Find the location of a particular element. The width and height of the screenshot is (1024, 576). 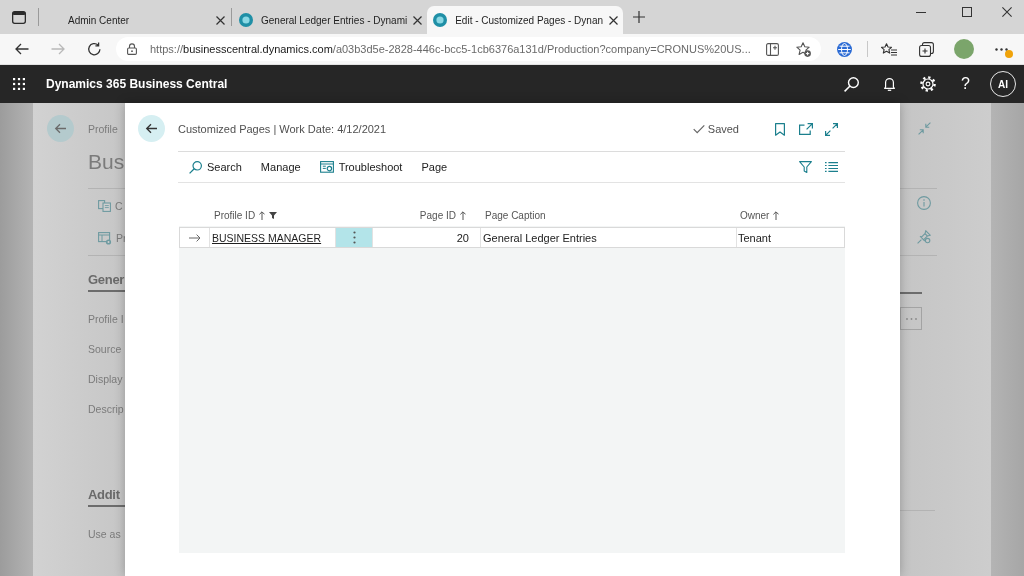

back-icon is located at coordinates (151, 128).